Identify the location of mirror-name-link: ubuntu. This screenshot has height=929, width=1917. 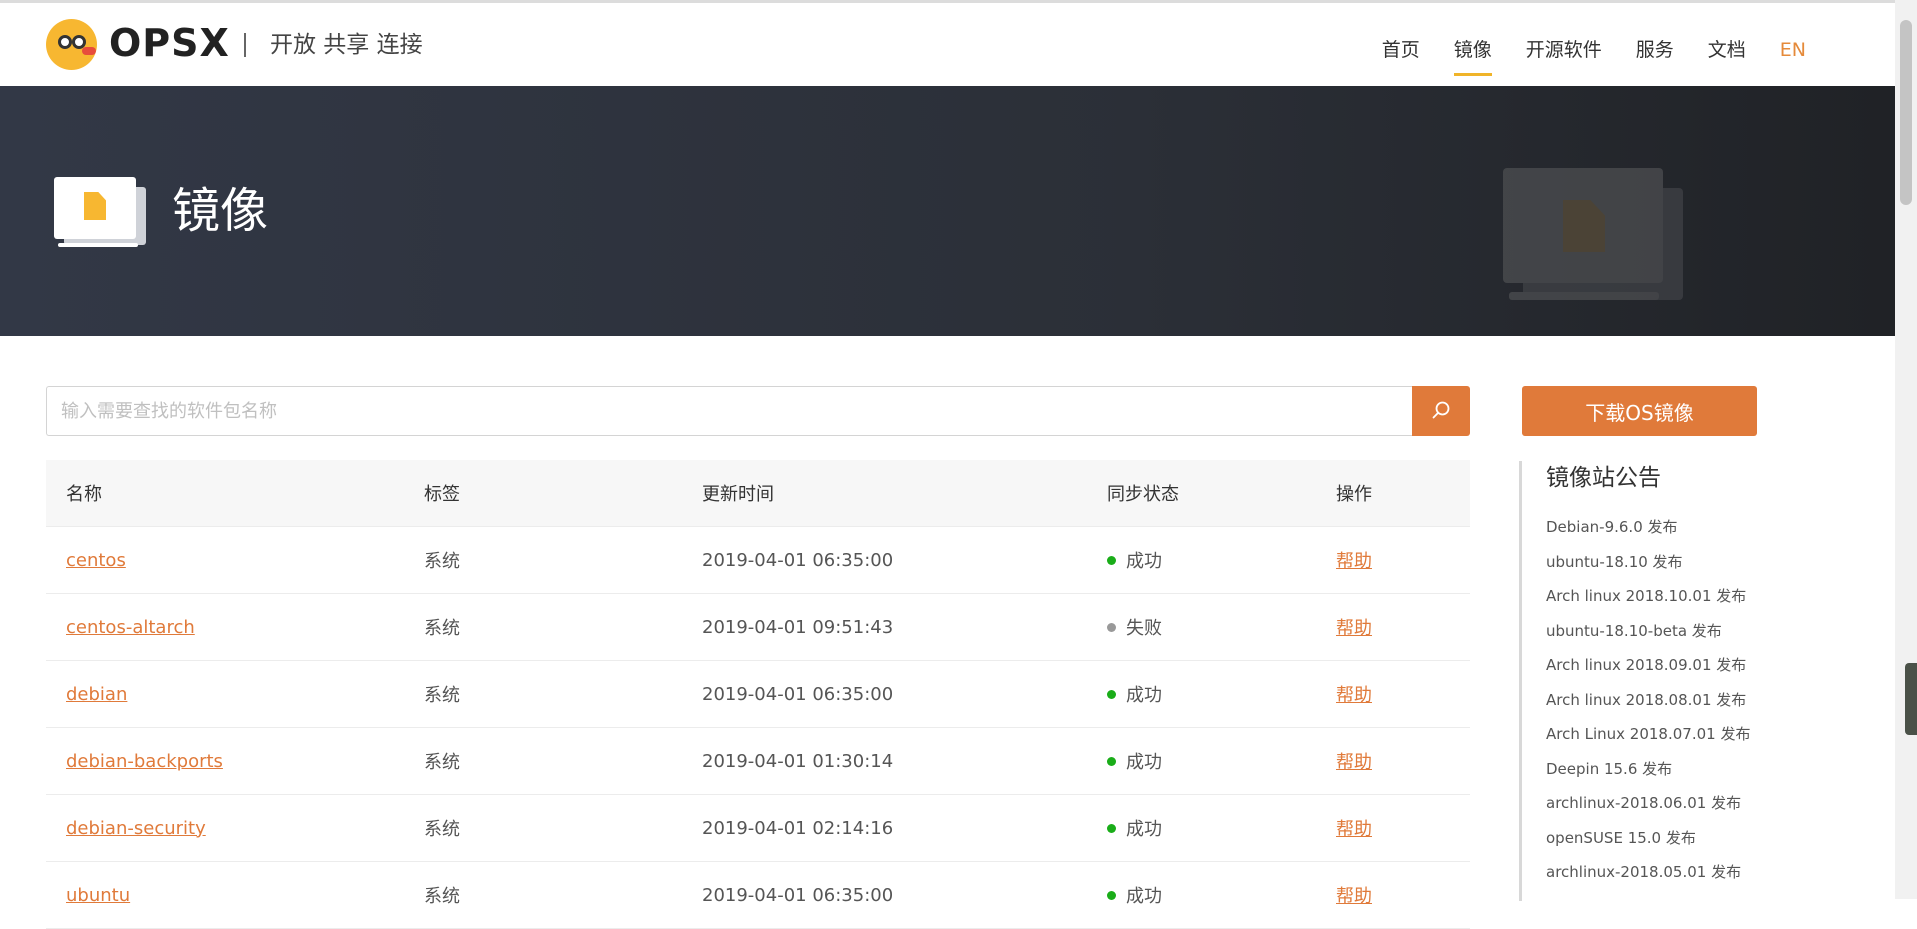
(98, 895).